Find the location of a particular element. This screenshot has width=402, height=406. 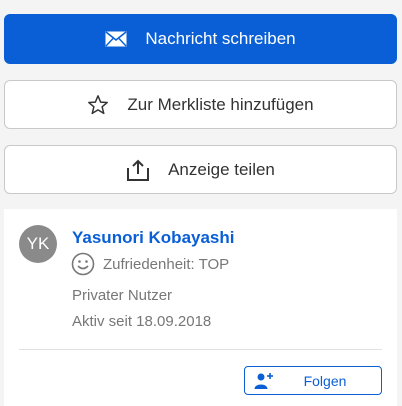

satisfaction-text: Zufriedenheit: TOP is located at coordinates (166, 264).